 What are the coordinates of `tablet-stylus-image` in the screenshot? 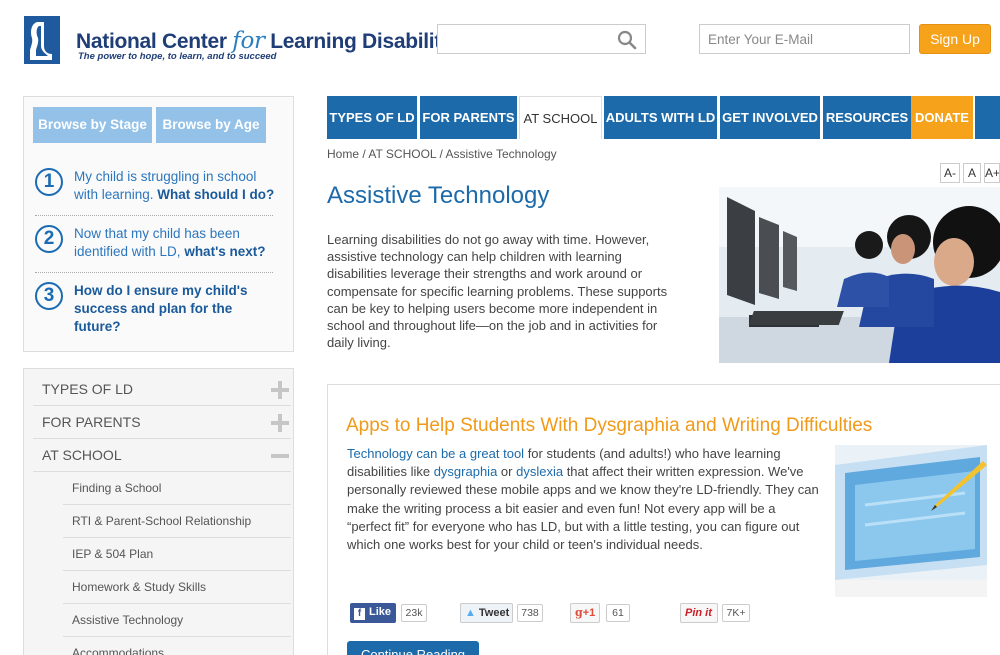 It's located at (911, 521).